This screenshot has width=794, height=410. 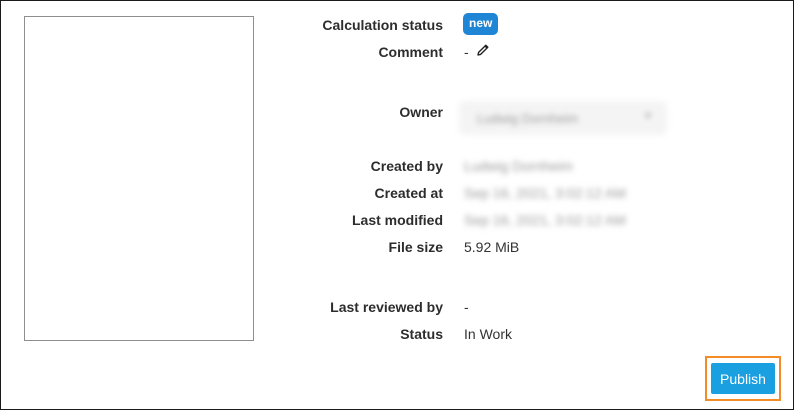 What do you see at coordinates (415, 247) in the screenshot?
I see `file-size-label: File size` at bounding box center [415, 247].